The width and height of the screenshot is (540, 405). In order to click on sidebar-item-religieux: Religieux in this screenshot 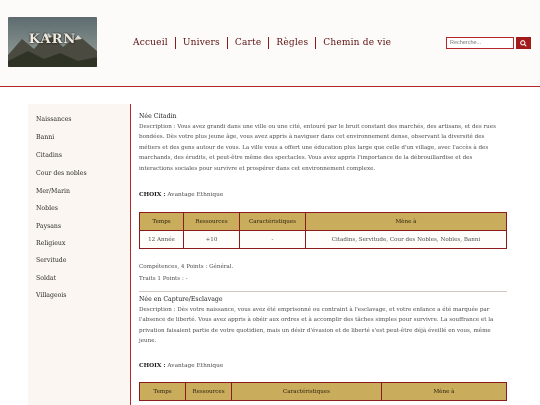, I will do `click(50, 243)`.